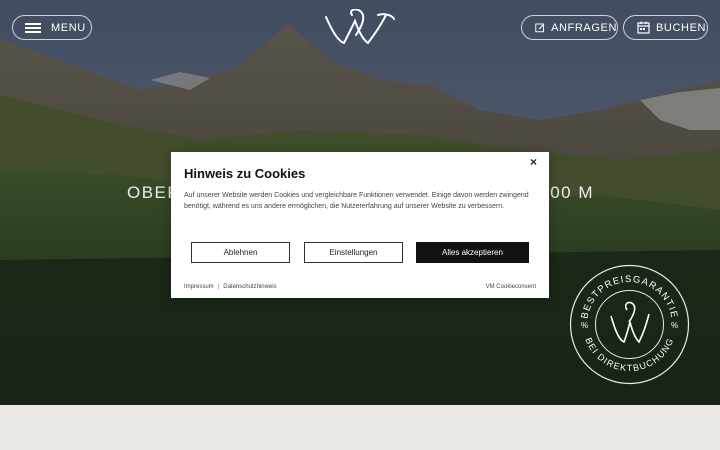 The width and height of the screenshot is (720, 450). I want to click on content-section, so click(360, 427).